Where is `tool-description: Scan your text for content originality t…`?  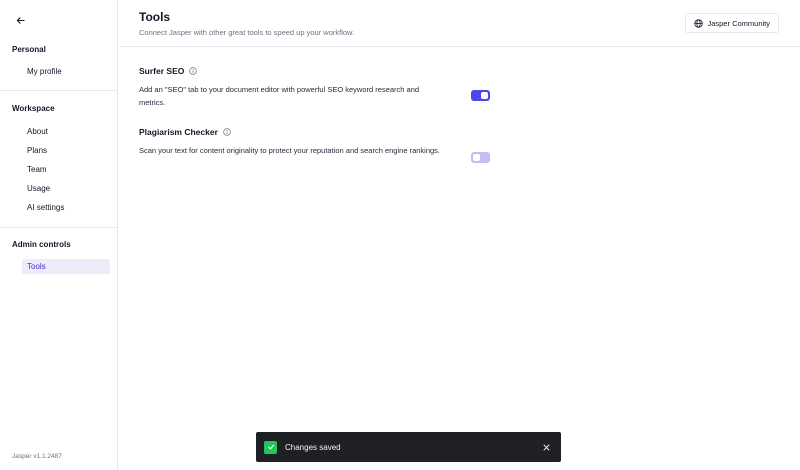 tool-description: Scan your text for content originality t… is located at coordinates (290, 150).